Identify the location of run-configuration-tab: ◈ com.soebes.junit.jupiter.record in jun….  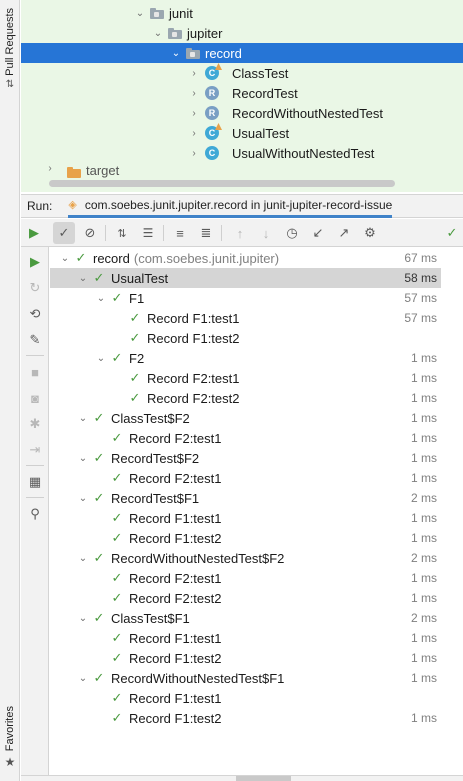
(230, 206).